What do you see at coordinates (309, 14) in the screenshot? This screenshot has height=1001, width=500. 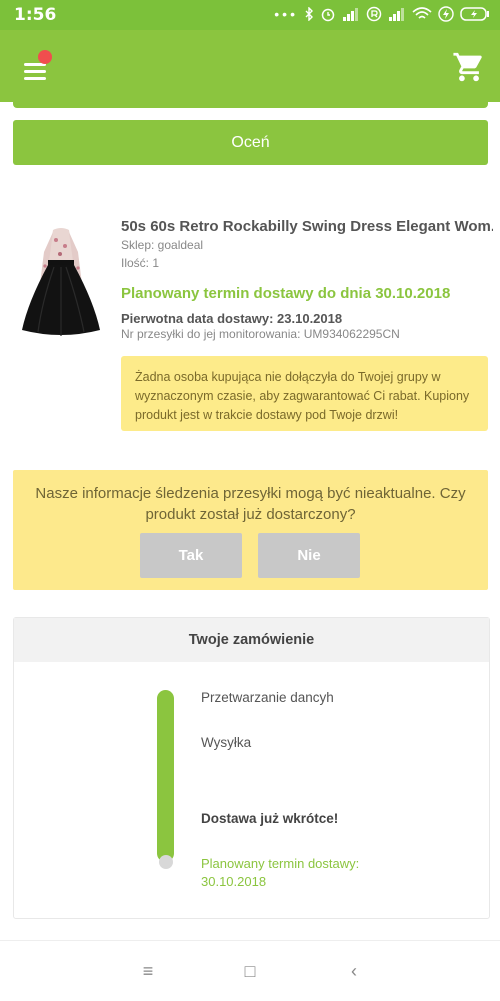 I see `bluetooth-icon` at bounding box center [309, 14].